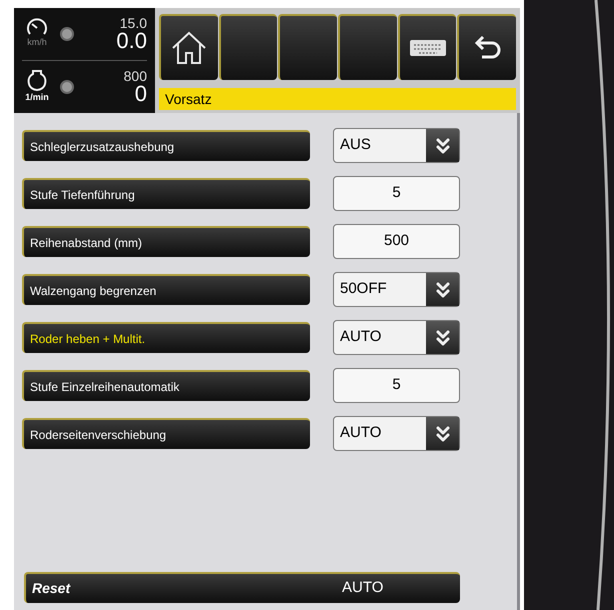 This screenshot has height=610, width=614. I want to click on parameter-button: Schleglerzusatzaushebung, so click(166, 145).